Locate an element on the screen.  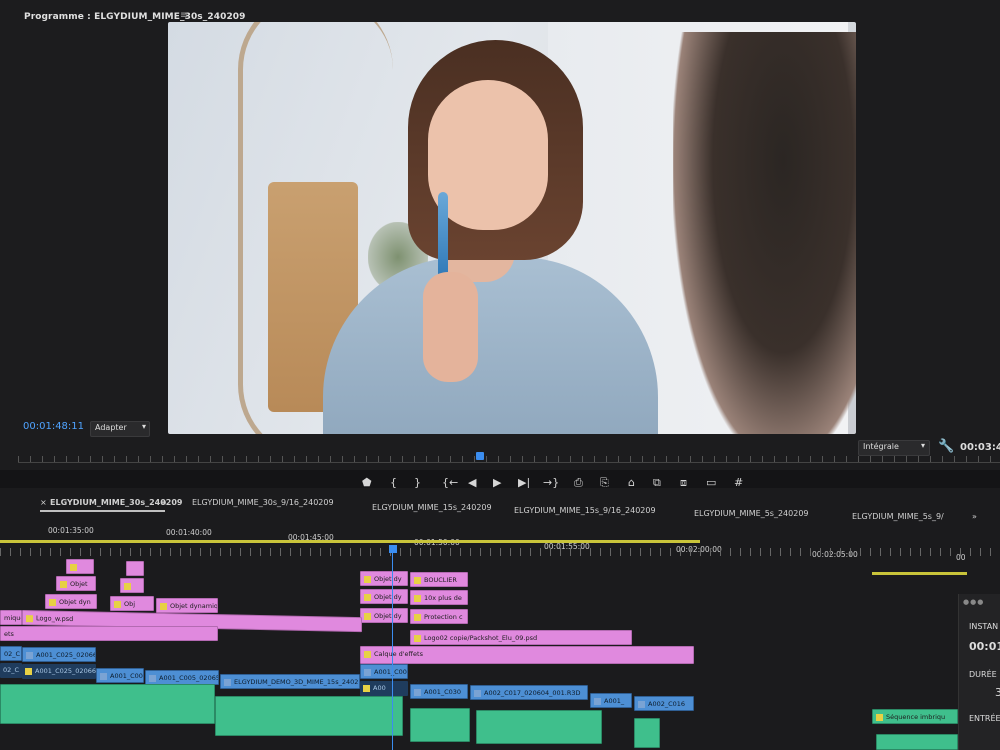
scene-woman-hand is located at coordinates (450, 327).